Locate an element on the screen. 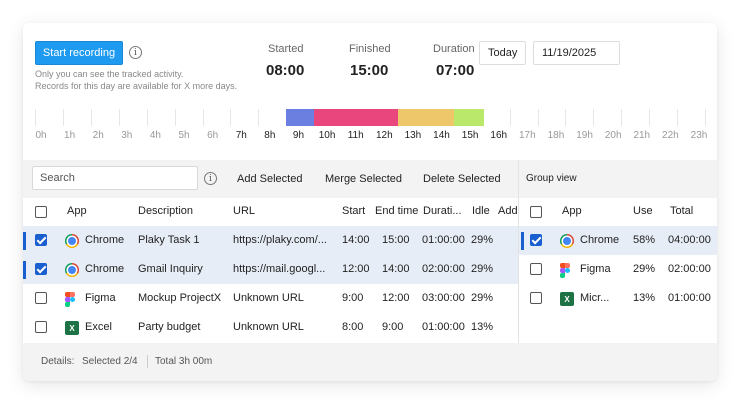  hour-label: 12h is located at coordinates (384, 135).